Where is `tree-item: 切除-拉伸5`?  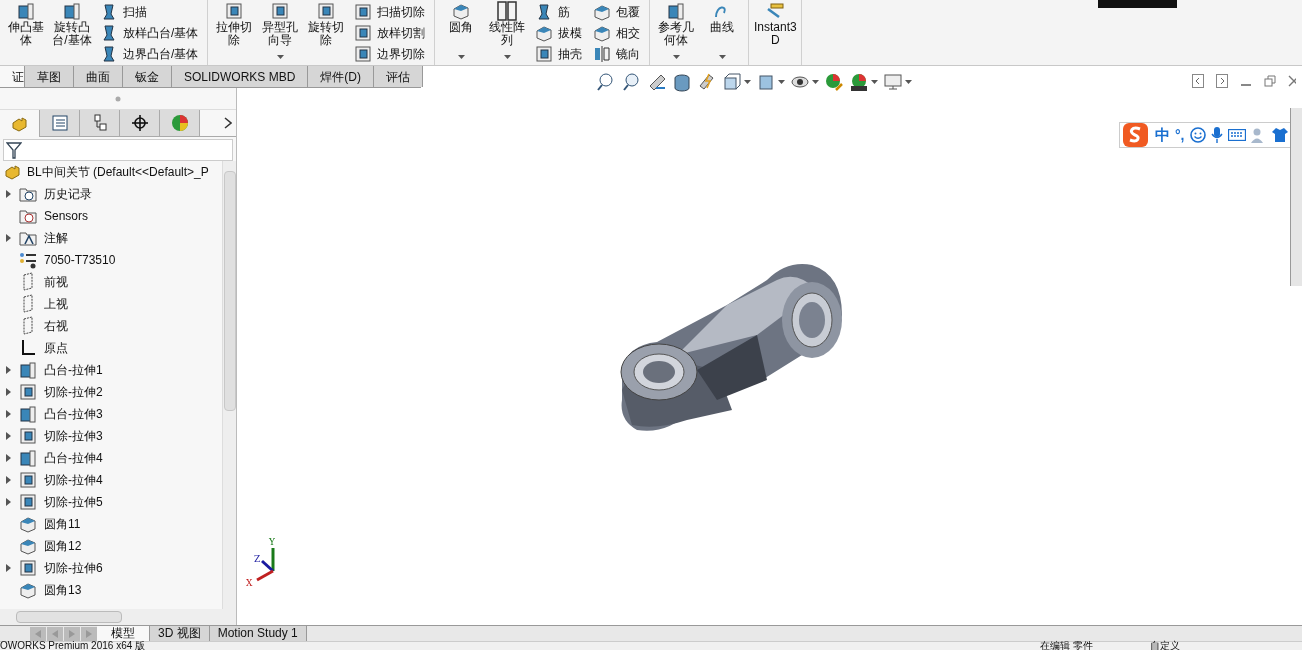
tree-item: 切除-拉伸5 is located at coordinates (73, 502).